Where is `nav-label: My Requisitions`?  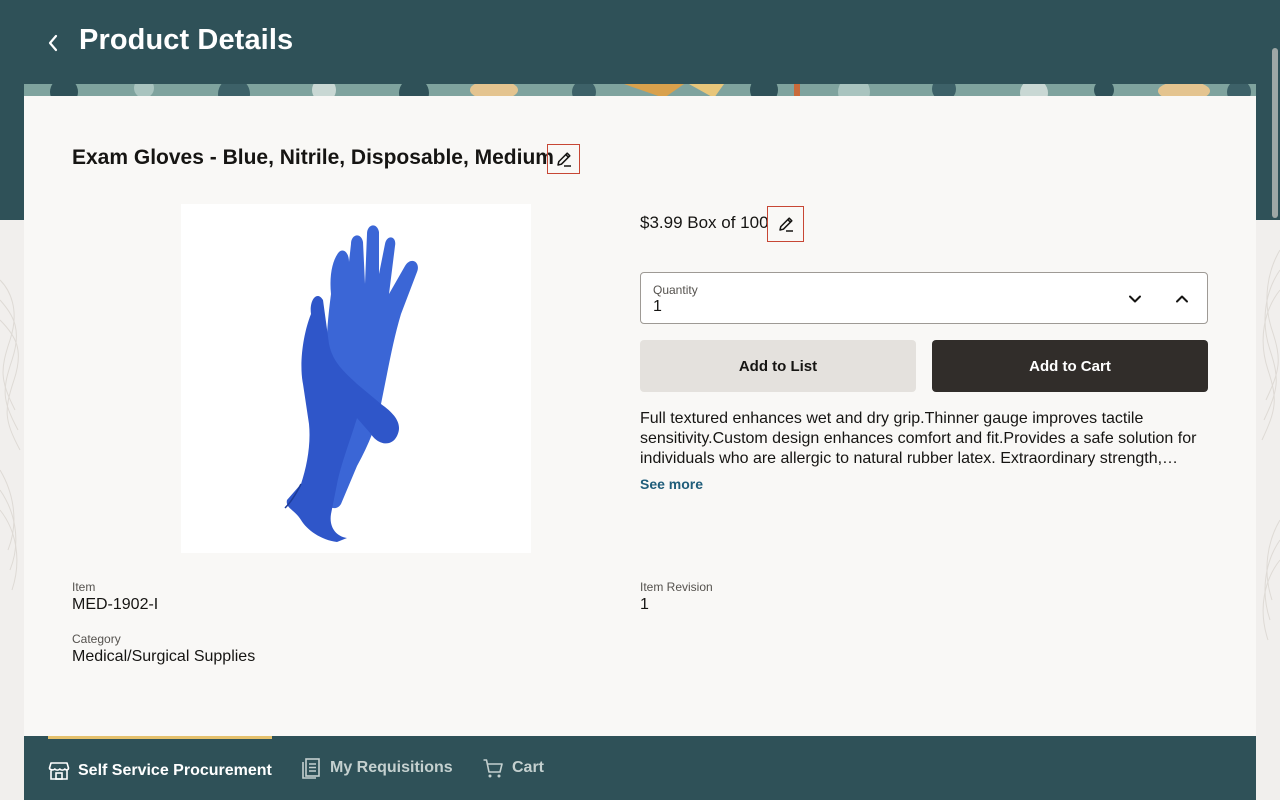
nav-label: My Requisitions is located at coordinates (391, 767).